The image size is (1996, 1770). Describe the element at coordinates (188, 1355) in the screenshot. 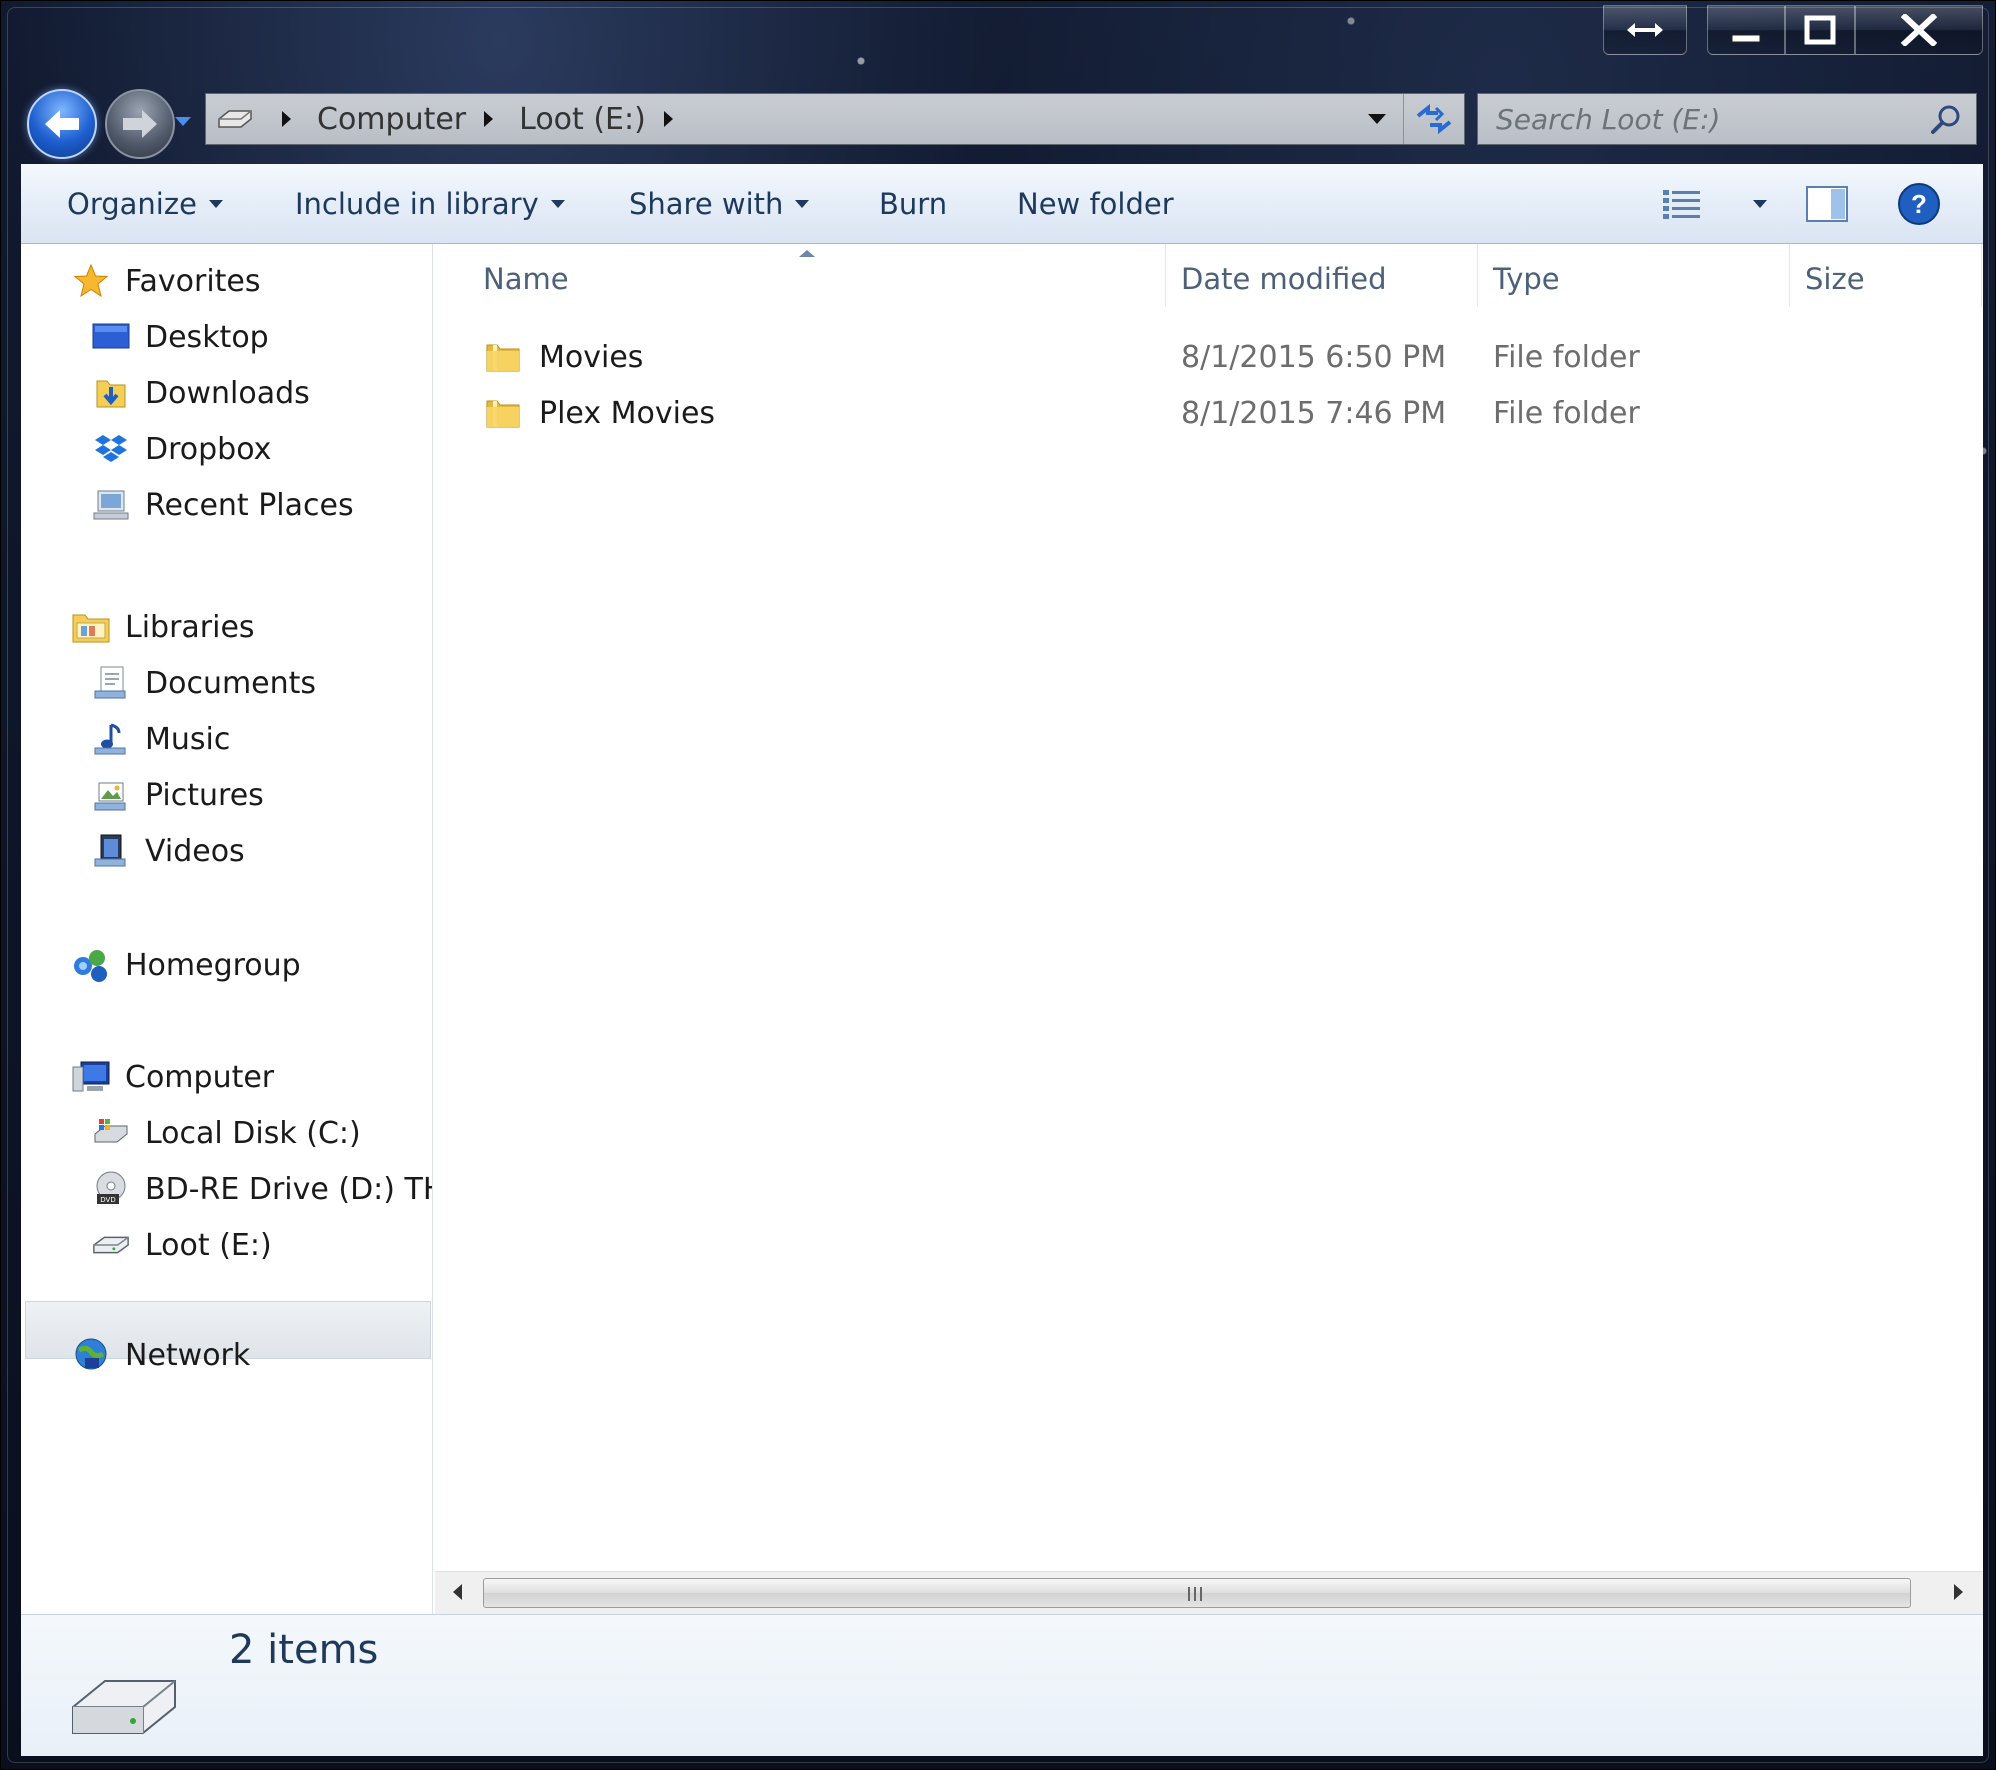

I see `nav-network-label: Network` at that location.